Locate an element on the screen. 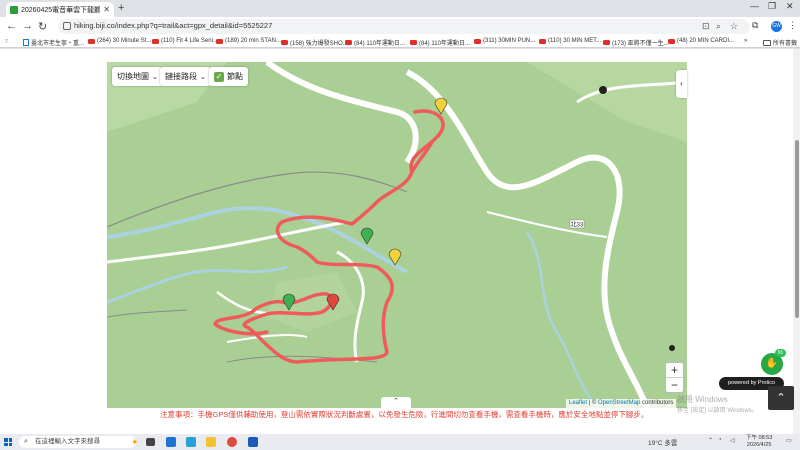 The width and height of the screenshot is (800, 450). task-view-icon is located at coordinates (150, 442).